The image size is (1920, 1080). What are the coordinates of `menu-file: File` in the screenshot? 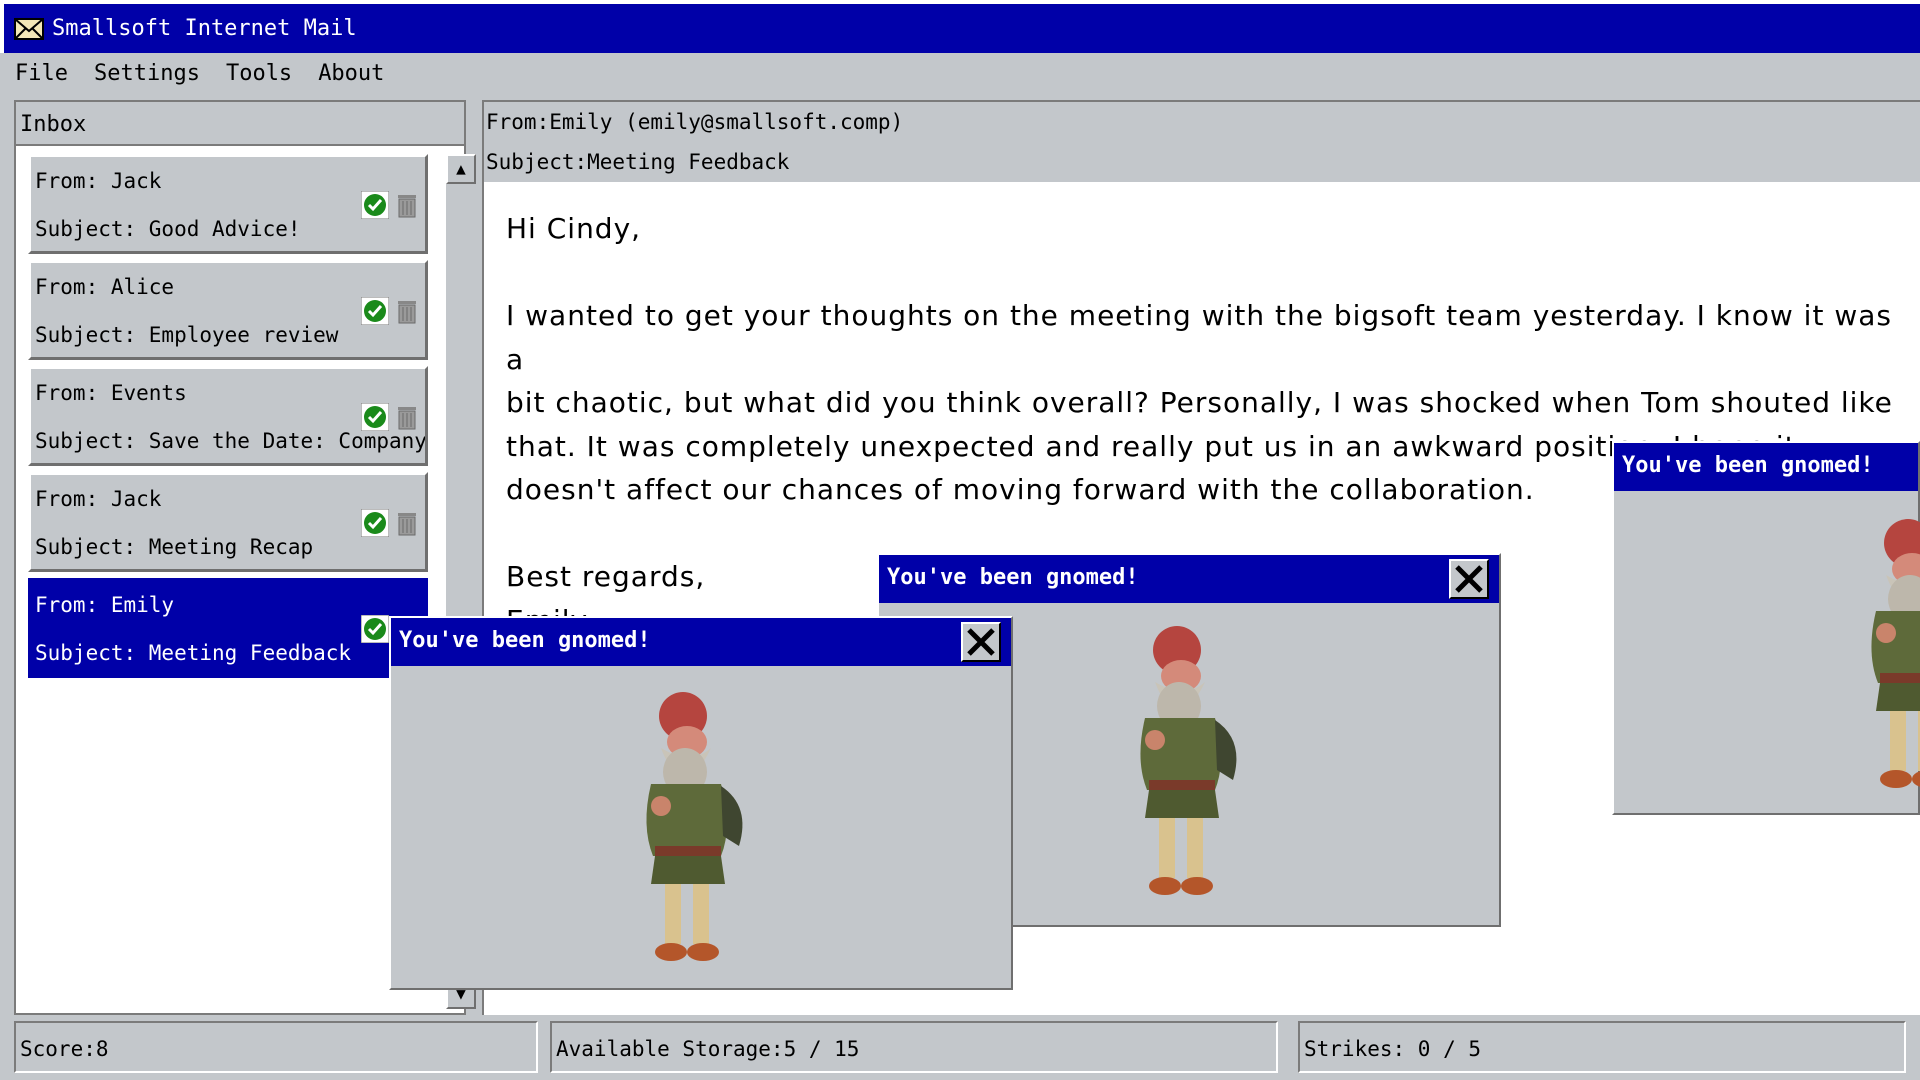 It's located at (41, 73).